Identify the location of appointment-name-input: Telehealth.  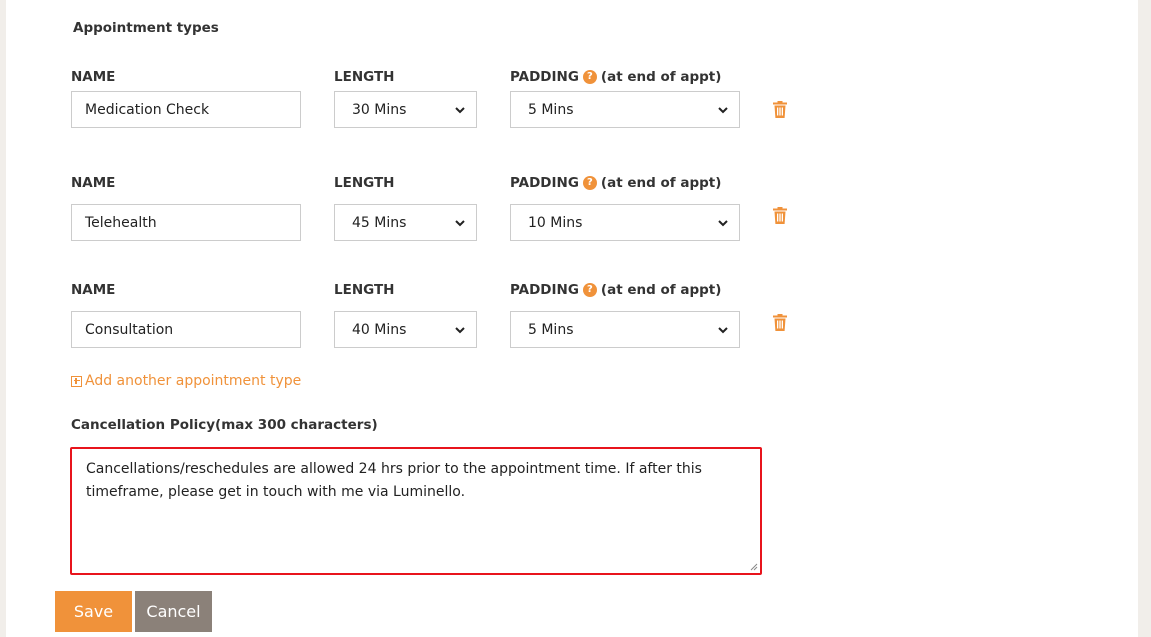
(186, 222).